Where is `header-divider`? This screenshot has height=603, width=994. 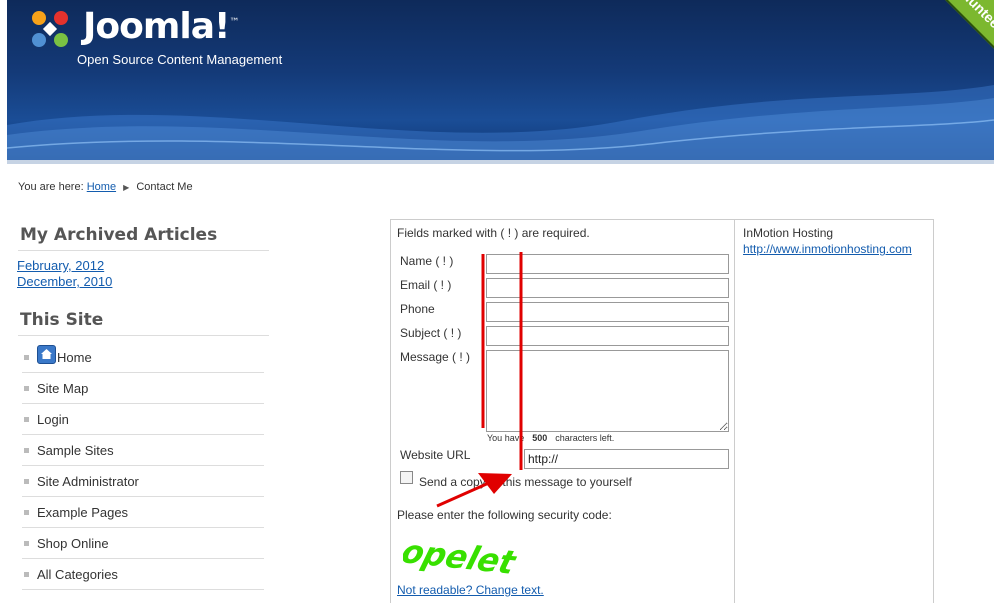
header-divider is located at coordinates (500, 162).